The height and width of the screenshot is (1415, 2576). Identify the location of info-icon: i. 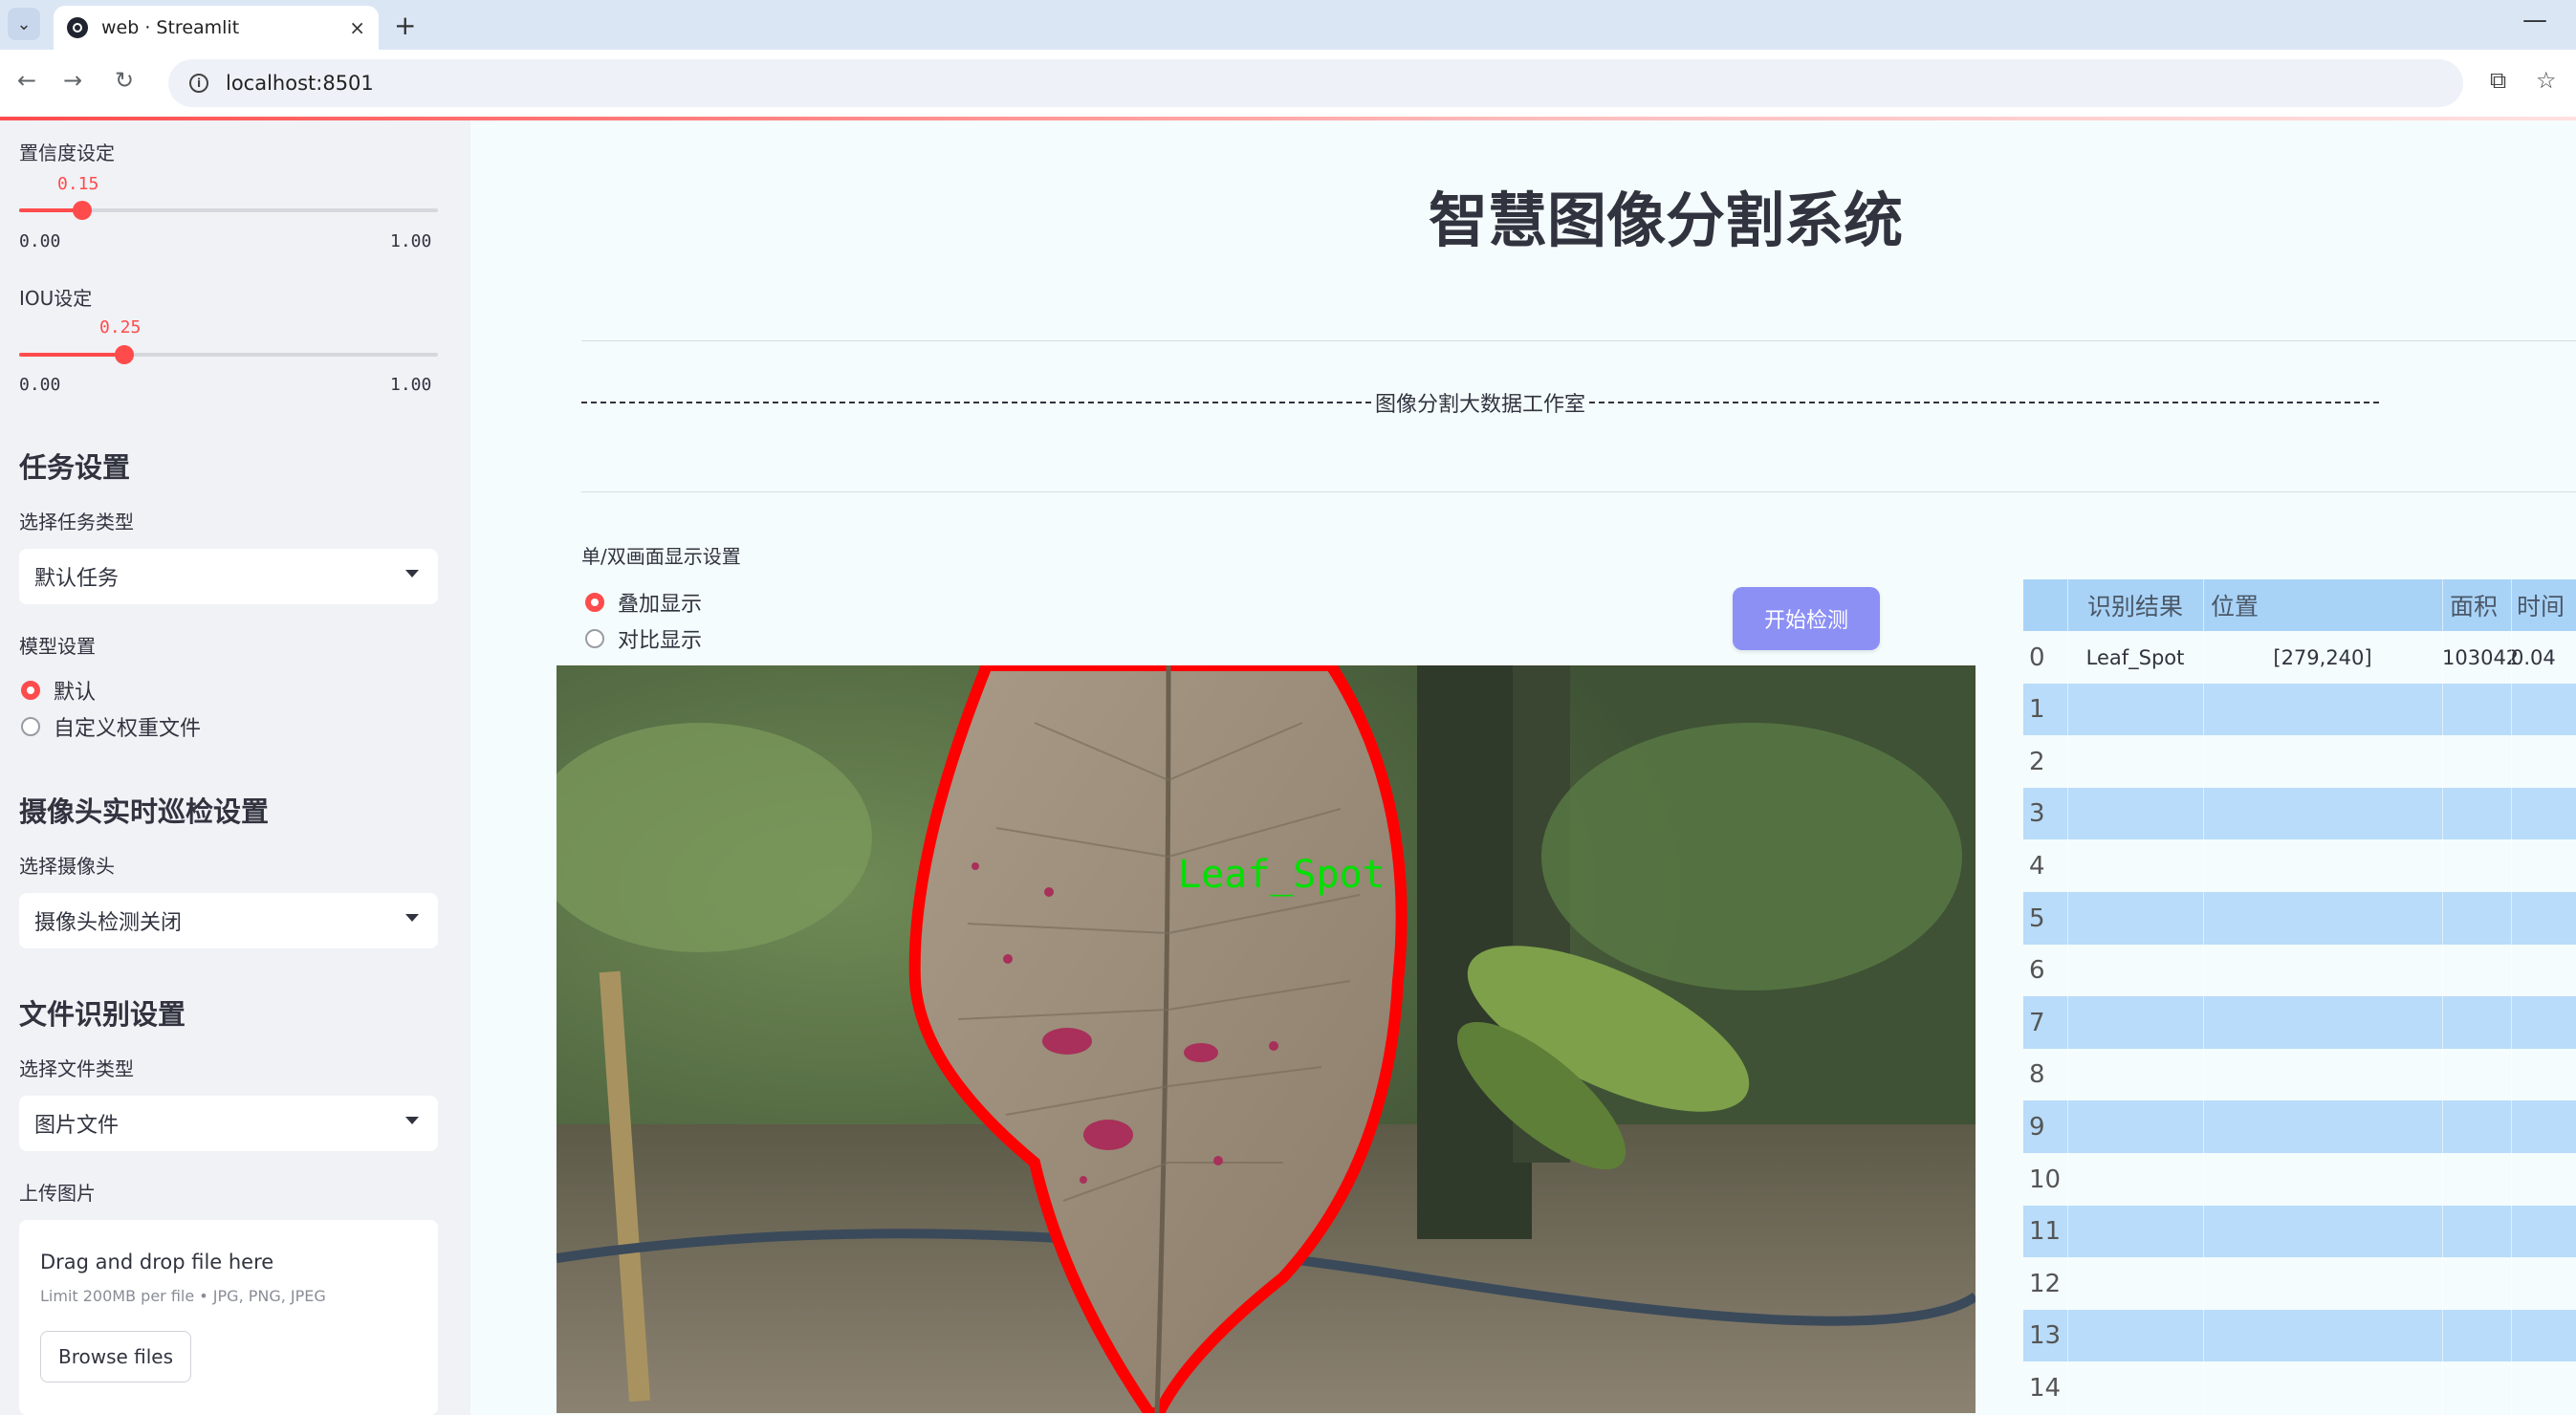
(198, 83).